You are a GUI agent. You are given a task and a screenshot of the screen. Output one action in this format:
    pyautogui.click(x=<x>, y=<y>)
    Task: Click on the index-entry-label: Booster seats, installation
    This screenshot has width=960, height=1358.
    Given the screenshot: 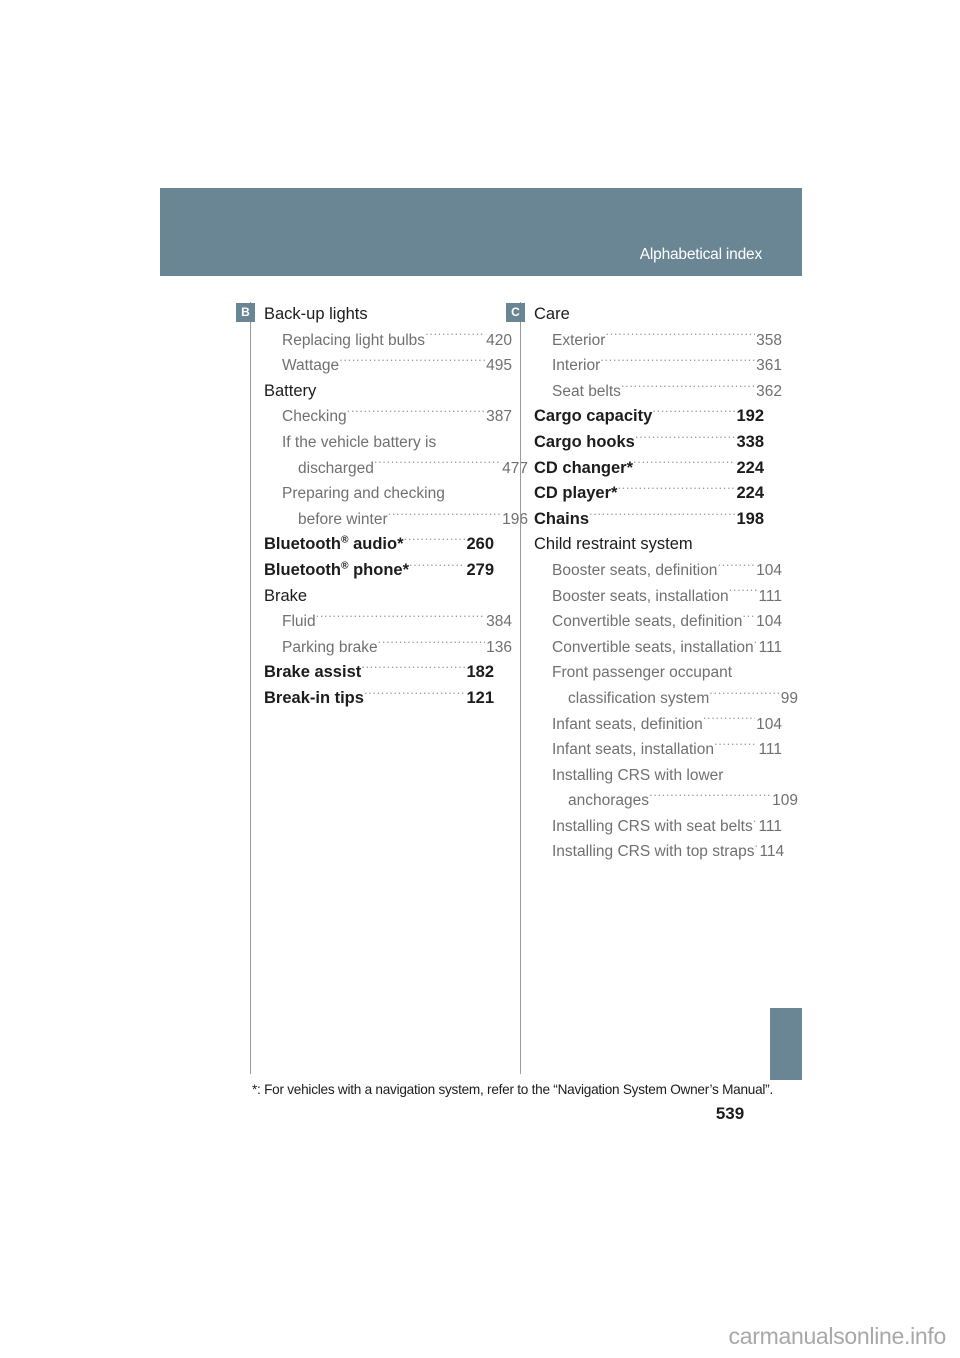 What is the action you would take?
    pyautogui.click(x=640, y=596)
    